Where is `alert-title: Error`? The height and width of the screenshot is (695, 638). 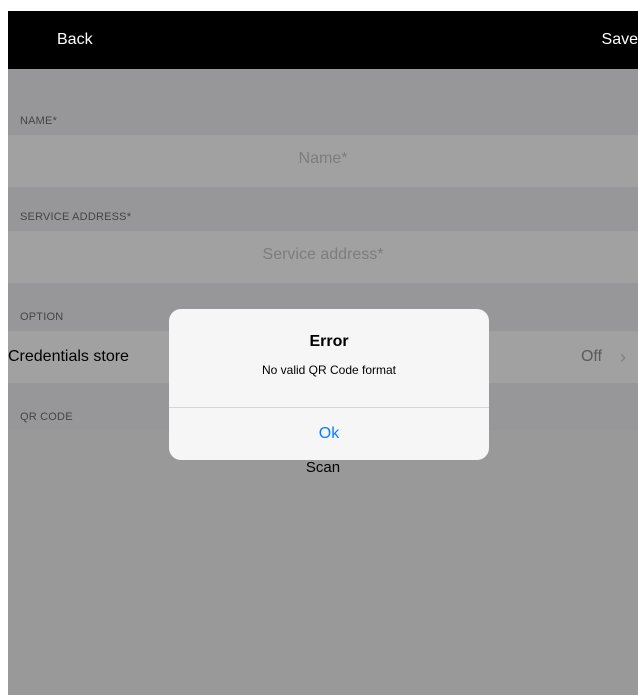
alert-title: Error is located at coordinates (329, 341).